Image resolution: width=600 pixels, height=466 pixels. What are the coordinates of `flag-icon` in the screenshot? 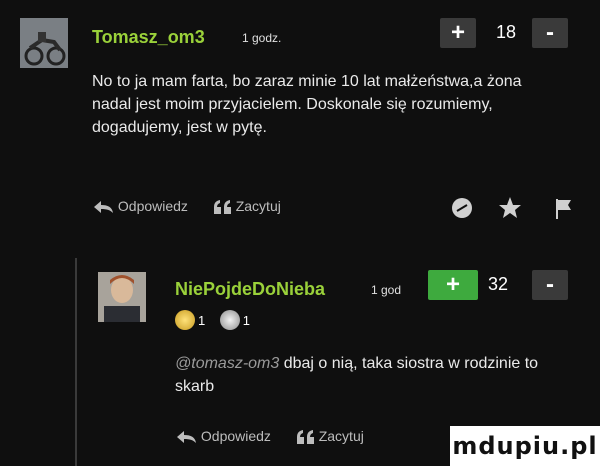 It's located at (564, 209).